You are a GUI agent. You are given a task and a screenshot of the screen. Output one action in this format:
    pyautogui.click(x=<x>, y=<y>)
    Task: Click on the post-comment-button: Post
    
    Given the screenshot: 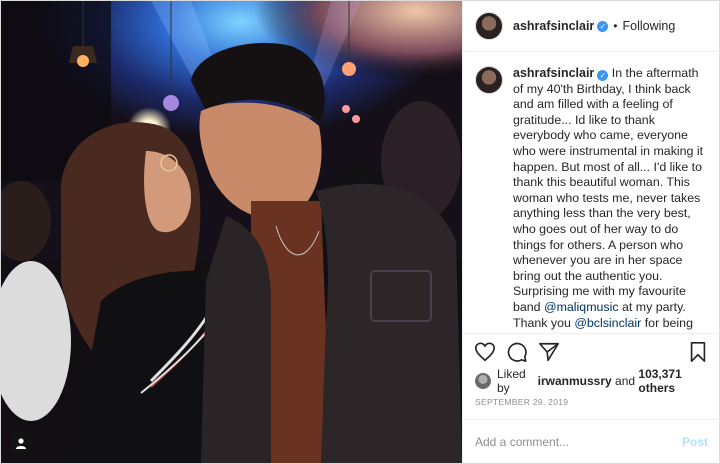 What is the action you would take?
    pyautogui.click(x=695, y=442)
    